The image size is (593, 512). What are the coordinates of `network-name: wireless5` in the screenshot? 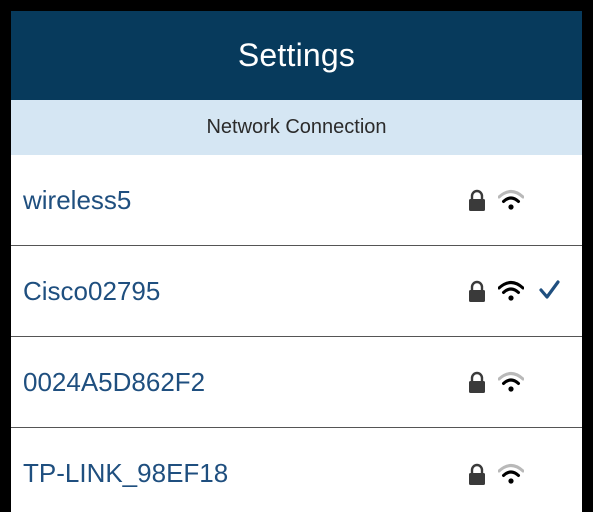 It's located at (77, 199).